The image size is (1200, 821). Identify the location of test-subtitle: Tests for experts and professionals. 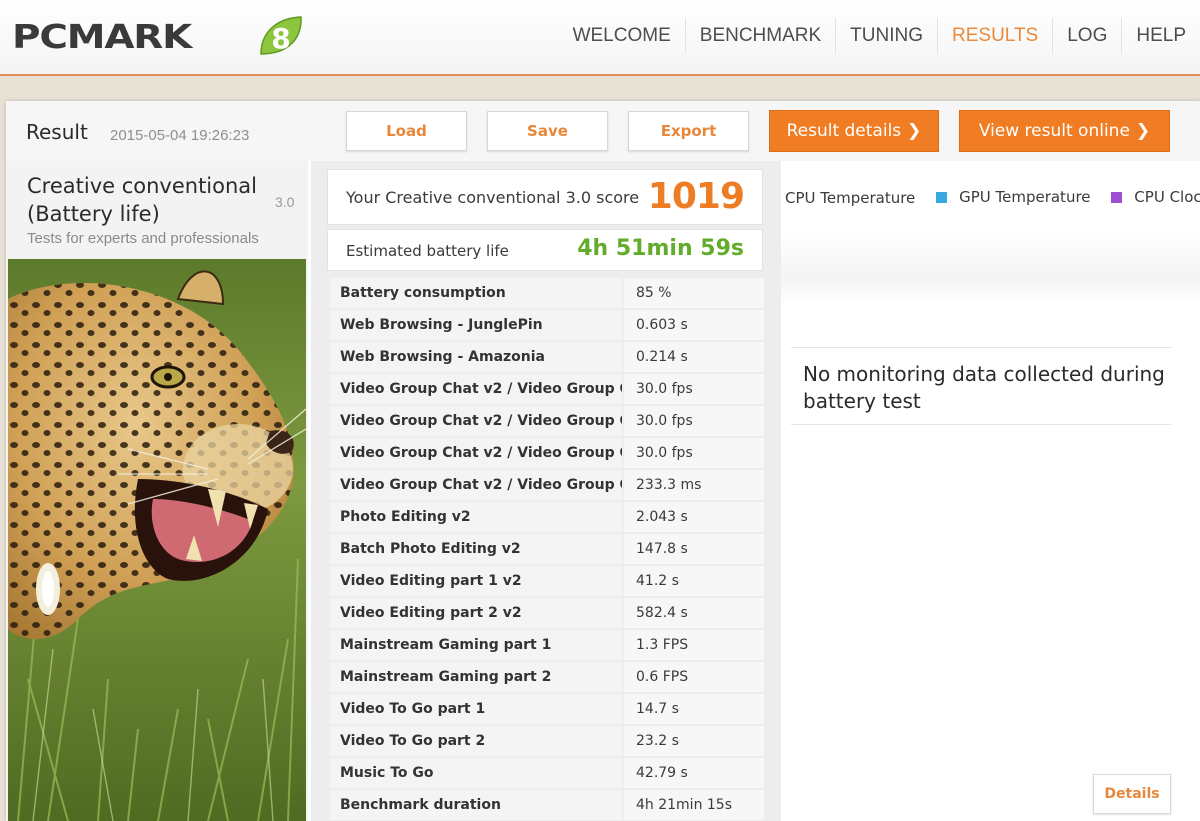
(143, 238).